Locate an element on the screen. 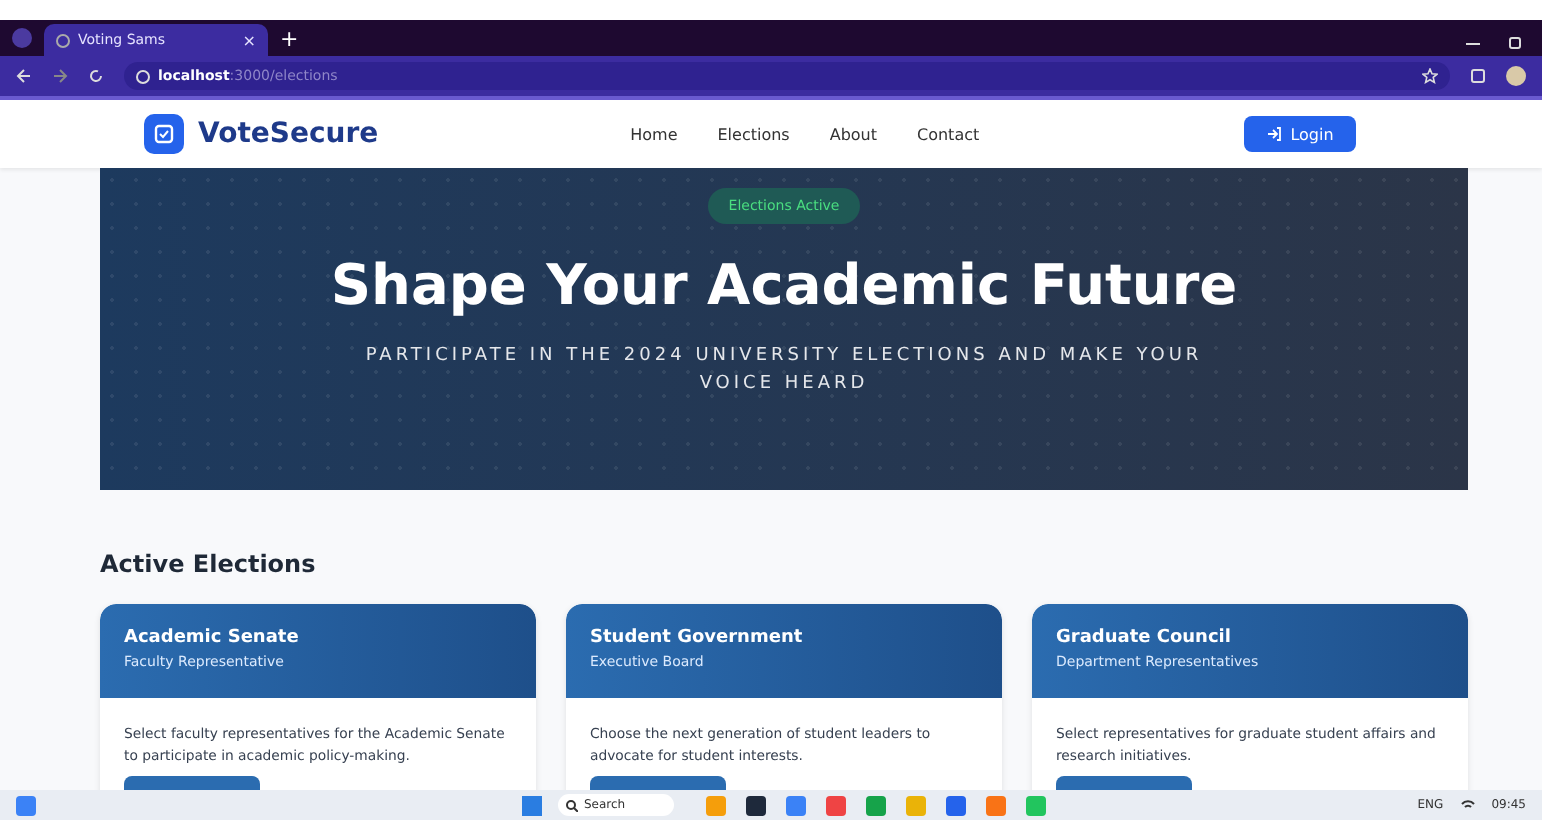 The width and height of the screenshot is (1542, 820). wifi-icon is located at coordinates (1467, 805).